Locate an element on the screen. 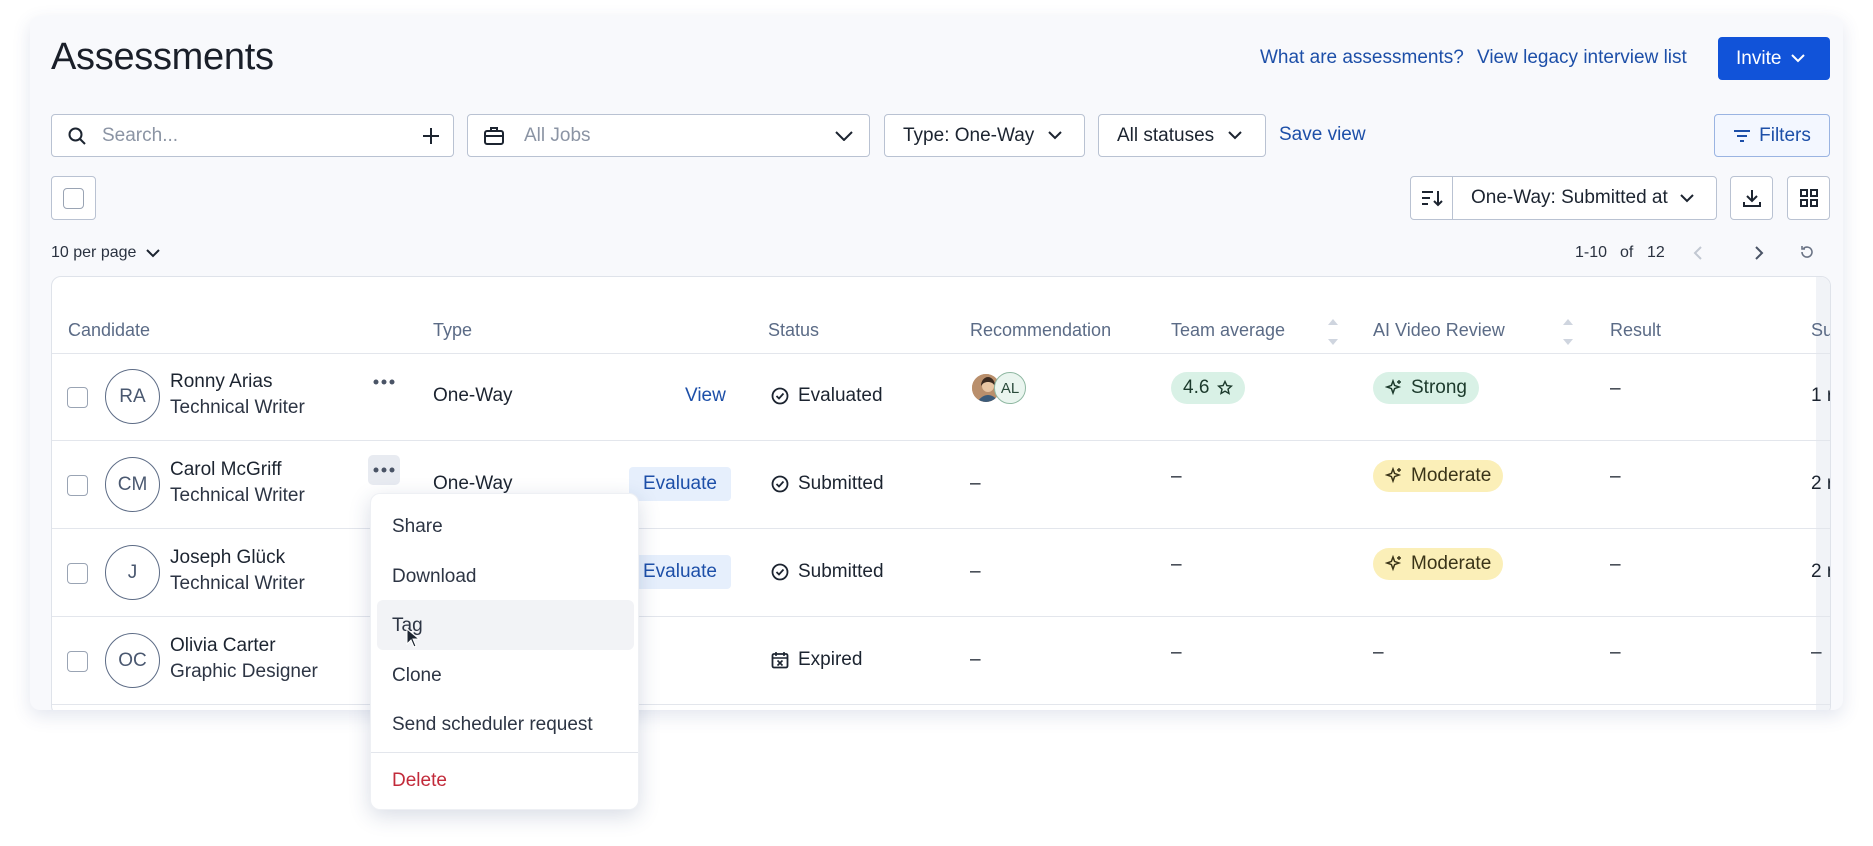  sort-label: One-Way: Submitted at is located at coordinates (1569, 197).